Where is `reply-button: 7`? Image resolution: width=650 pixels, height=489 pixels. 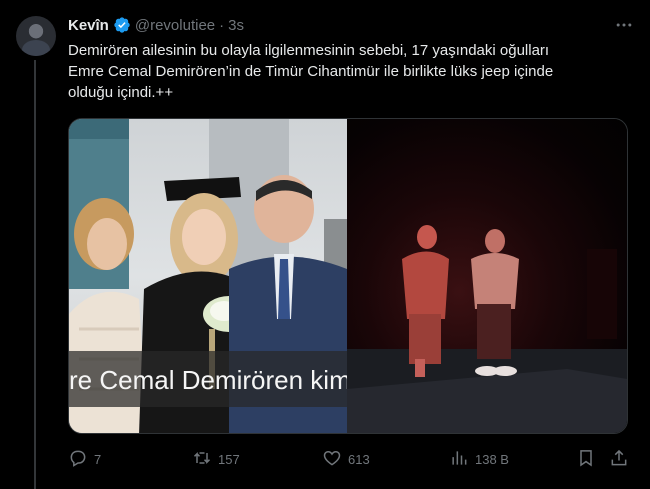
reply-button: 7 is located at coordinates (84, 459).